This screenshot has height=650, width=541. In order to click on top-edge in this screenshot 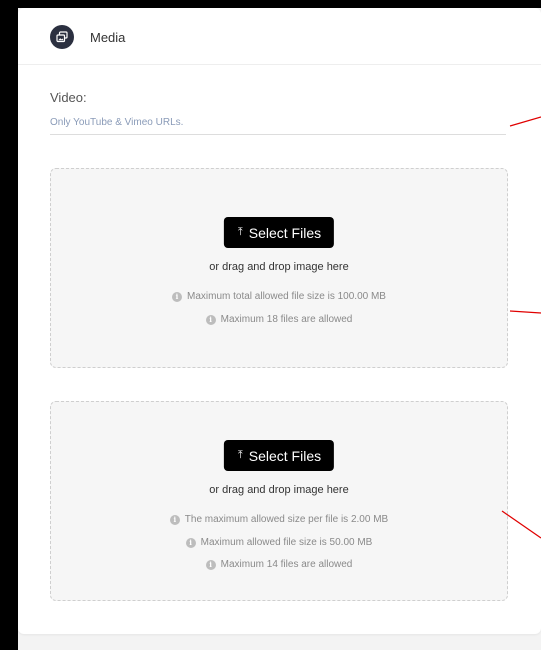, I will do `click(270, 4)`.